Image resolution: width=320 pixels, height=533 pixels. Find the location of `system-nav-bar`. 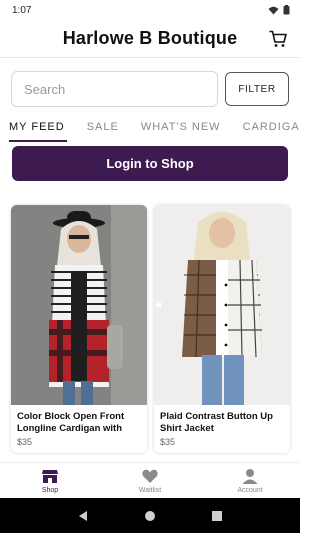

system-nav-bar is located at coordinates (150, 515).